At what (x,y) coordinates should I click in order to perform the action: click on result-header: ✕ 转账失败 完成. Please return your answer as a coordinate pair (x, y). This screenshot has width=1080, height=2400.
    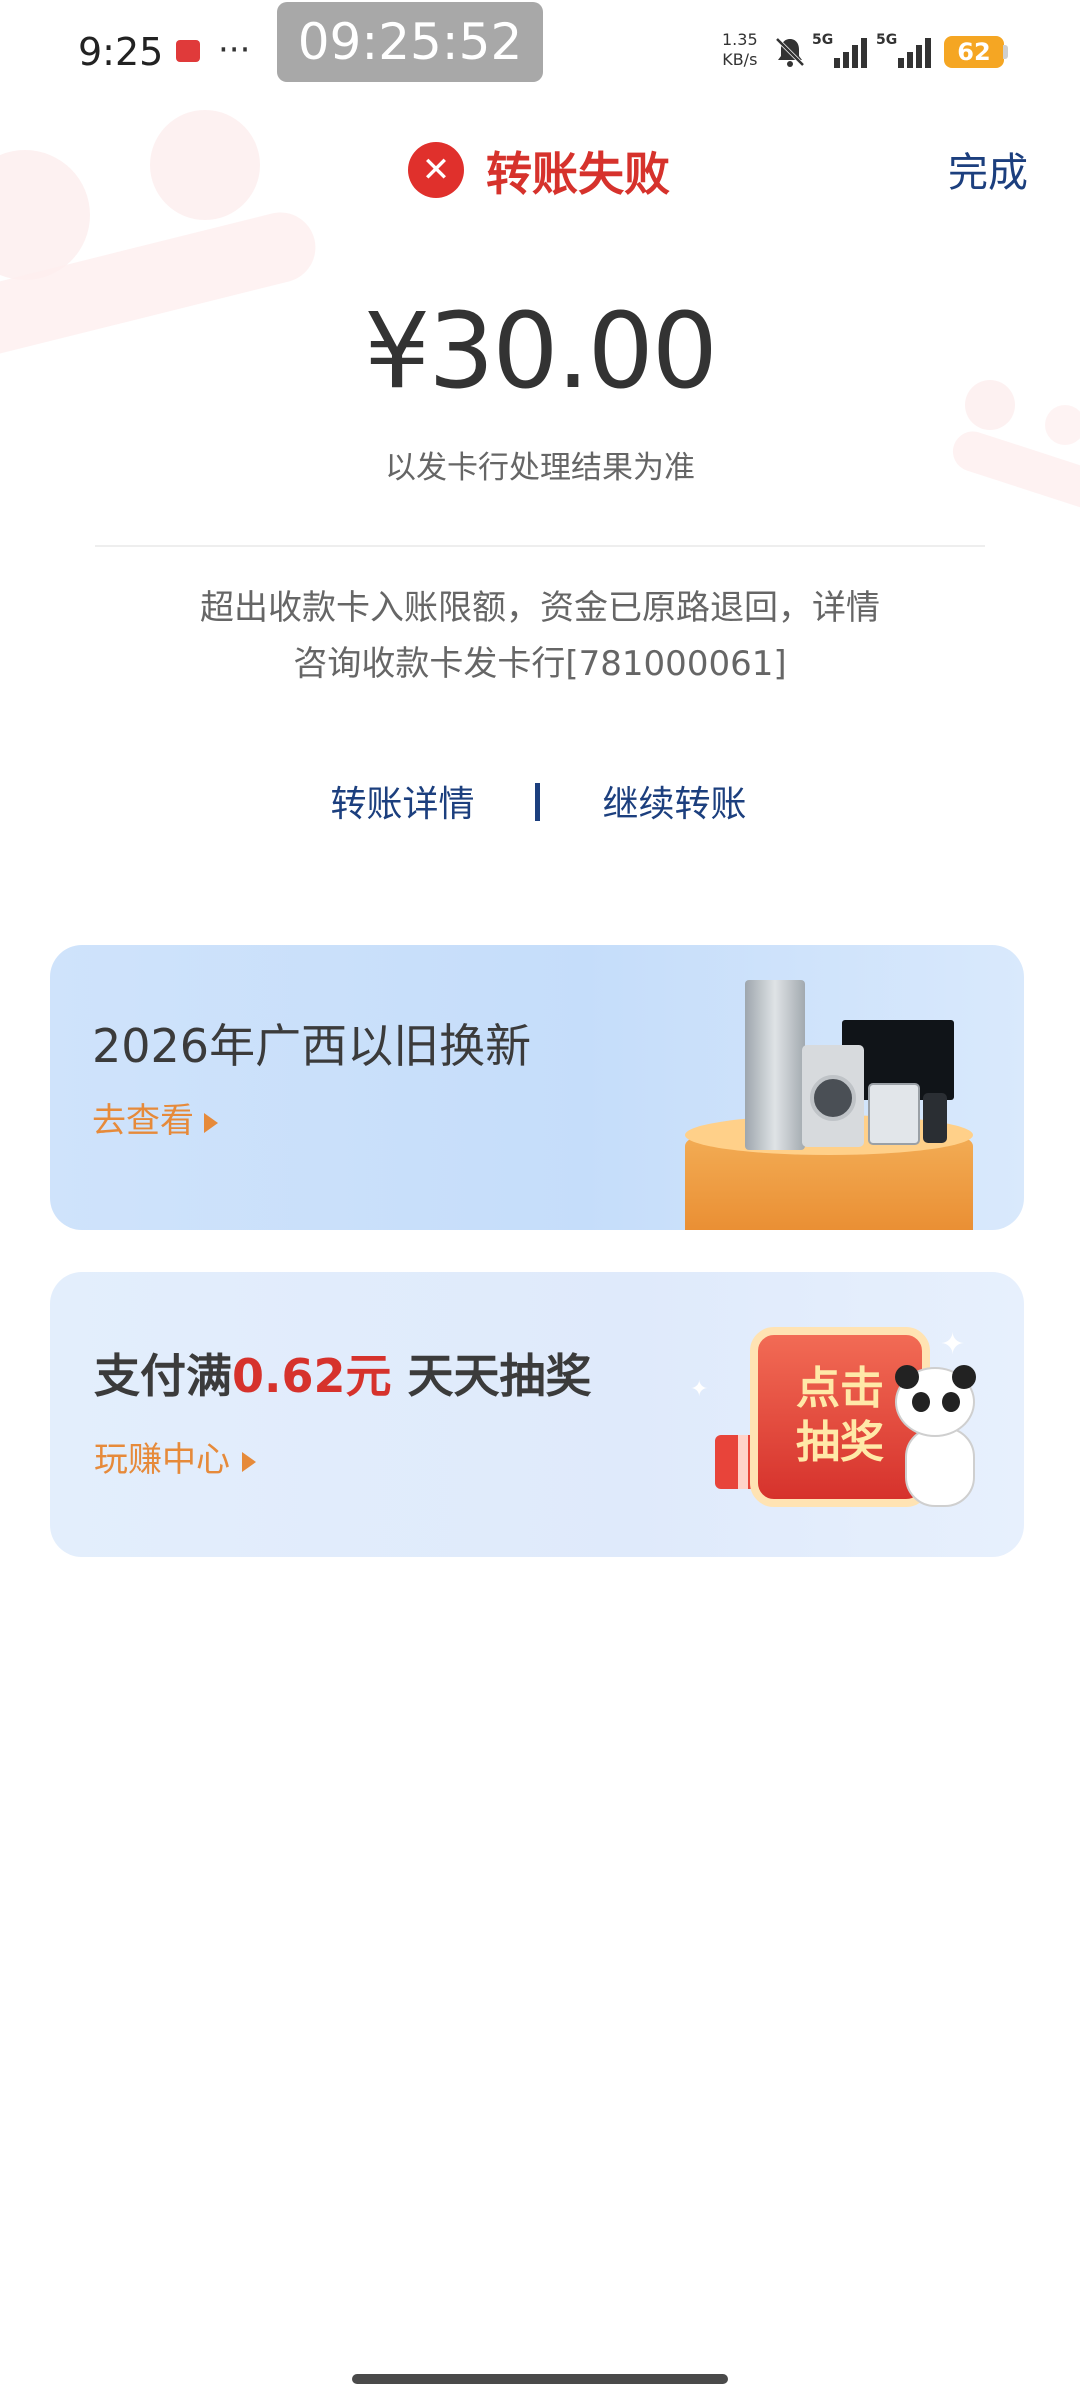
    Looking at the image, I should click on (540, 170).